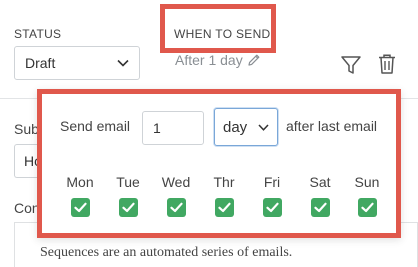 The image size is (418, 267). What do you see at coordinates (235, 127) in the screenshot?
I see `delay-unit-value: day` at bounding box center [235, 127].